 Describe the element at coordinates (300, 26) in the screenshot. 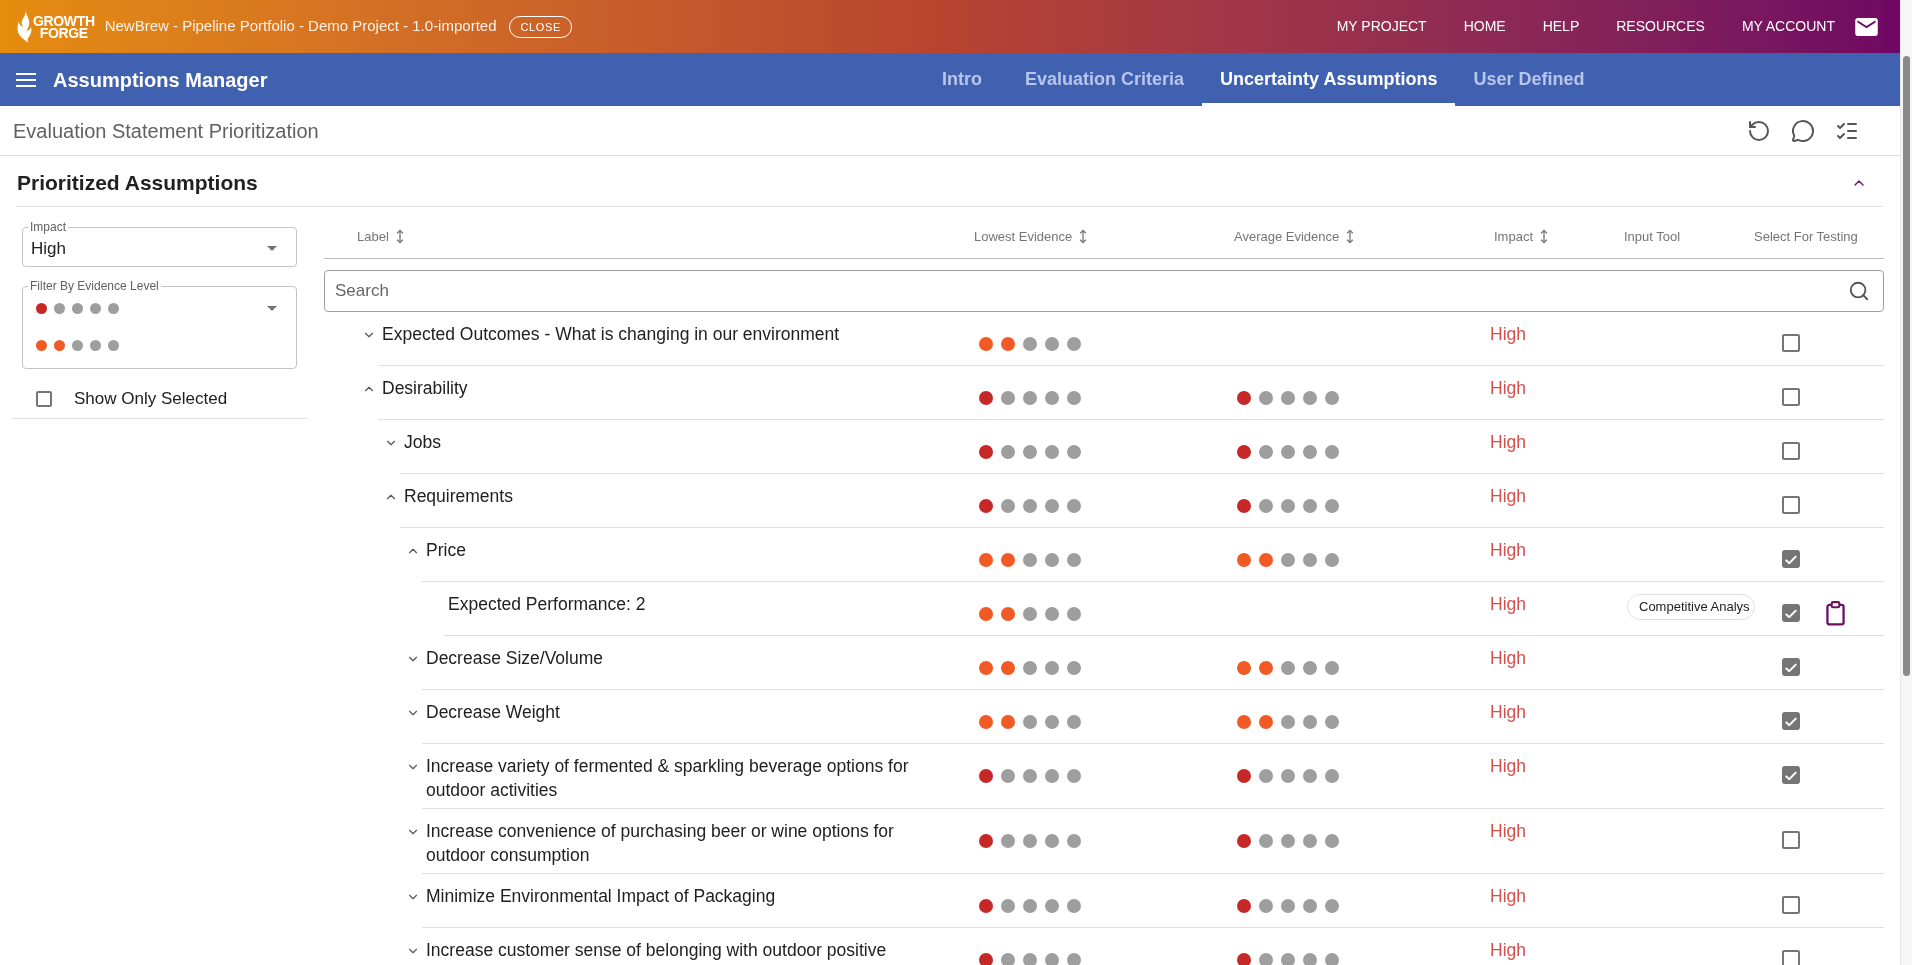

I see `project-title: NewBrew - Pipeline Portfolio - Demo Project - 1.0-imported` at that location.